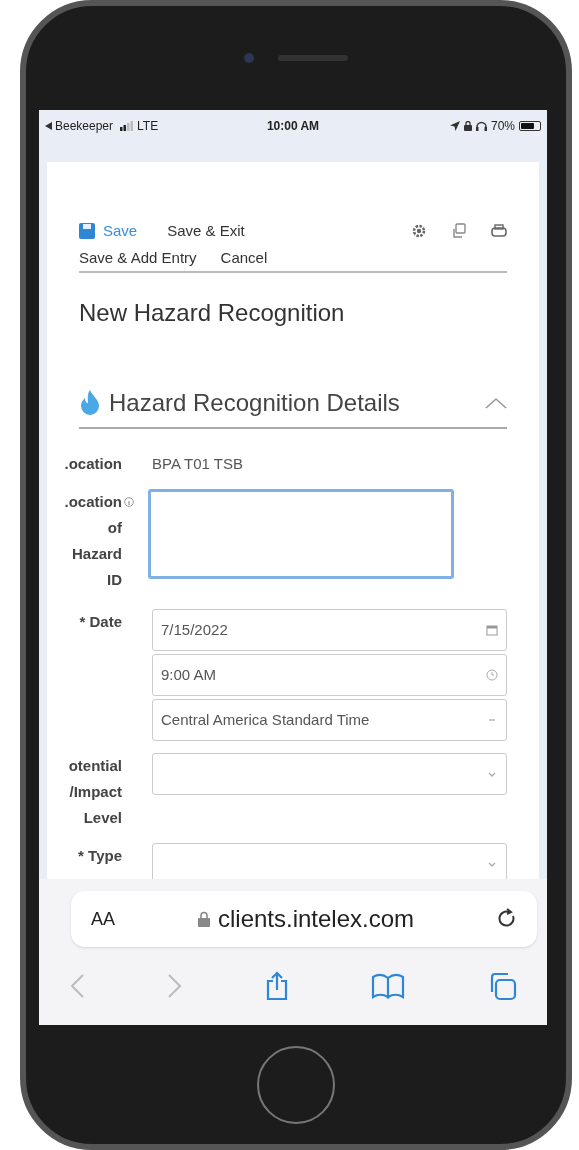 This screenshot has width=579, height=1150. Describe the element at coordinates (127, 126) in the screenshot. I see `signal-icon` at that location.